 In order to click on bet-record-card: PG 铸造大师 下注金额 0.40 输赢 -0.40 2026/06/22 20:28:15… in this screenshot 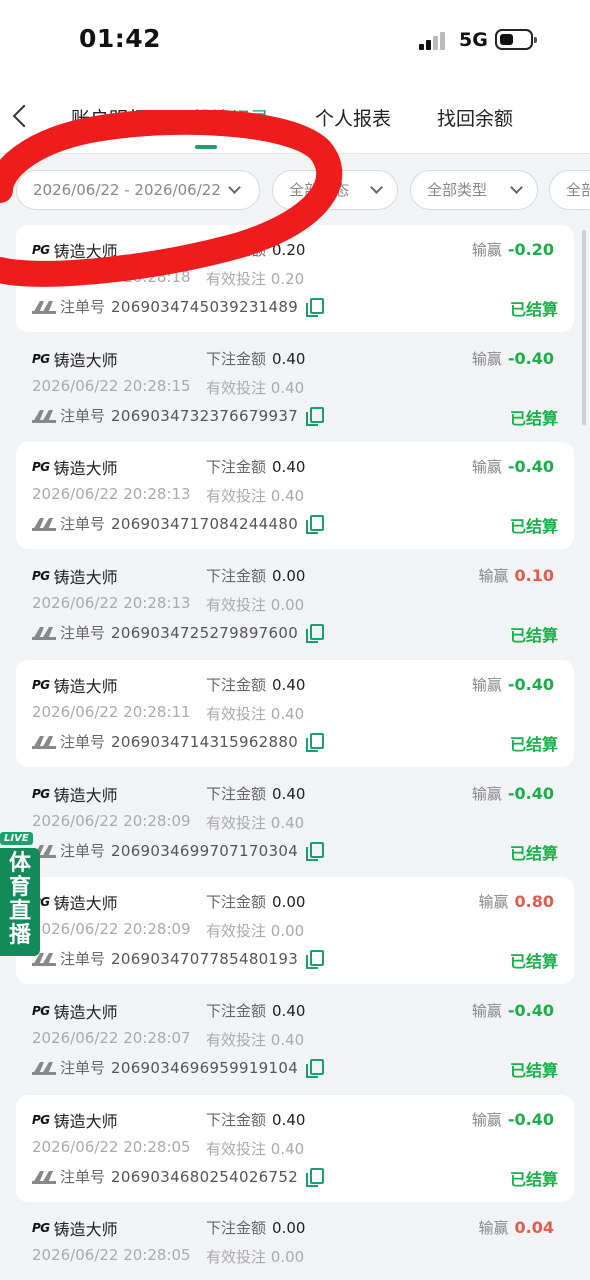, I will do `click(295, 387)`.